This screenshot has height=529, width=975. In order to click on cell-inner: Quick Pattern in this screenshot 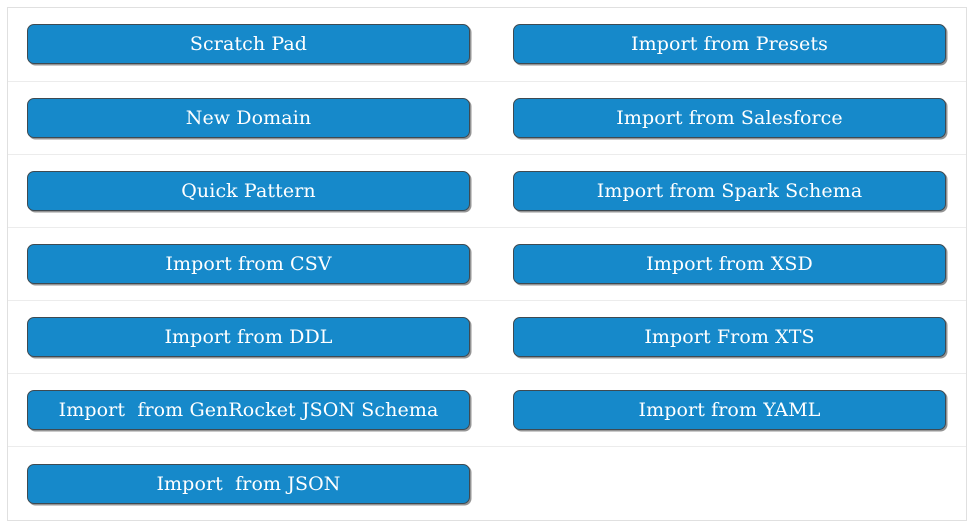, I will do `click(247, 190)`.